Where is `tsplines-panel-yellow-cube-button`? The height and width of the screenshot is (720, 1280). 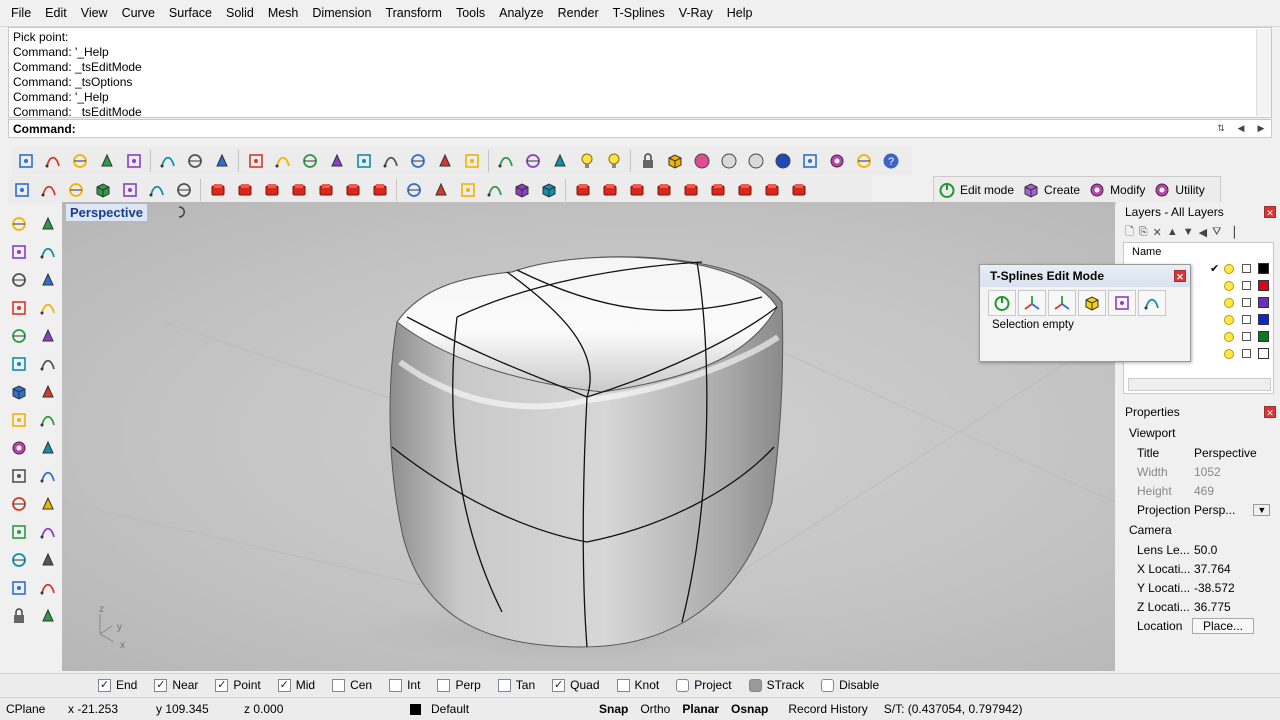 tsplines-panel-yellow-cube-button is located at coordinates (1092, 303).